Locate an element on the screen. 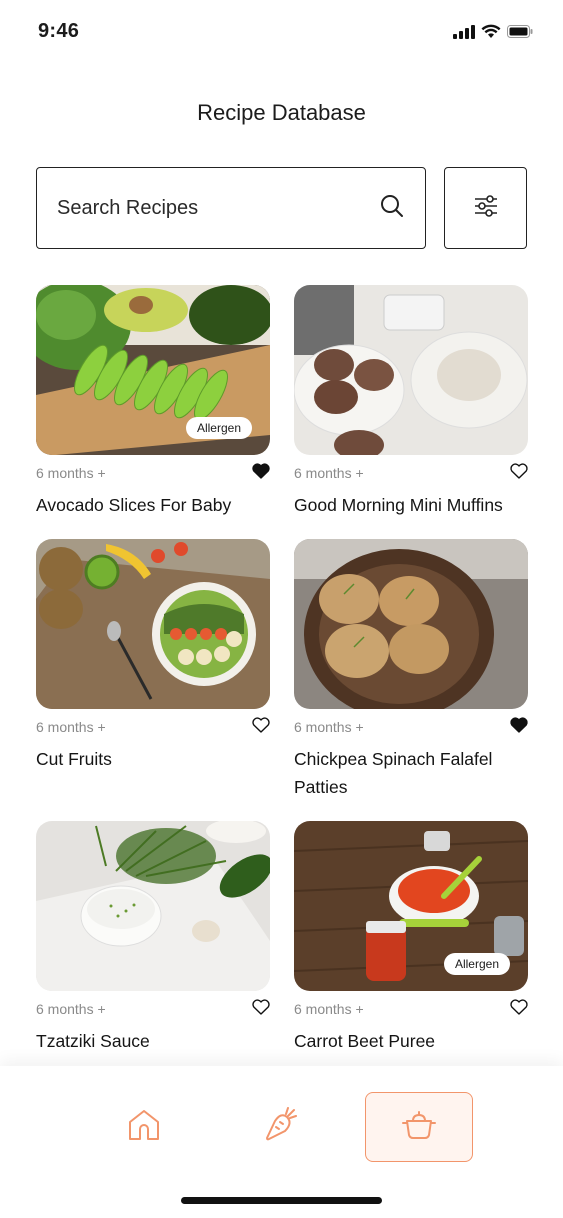  status-icons is located at coordinates (493, 34).